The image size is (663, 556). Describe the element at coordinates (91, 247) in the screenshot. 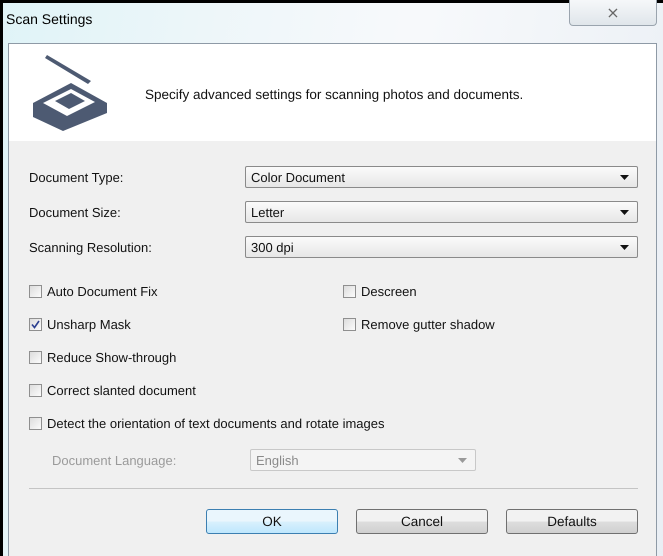

I see `field-label: Scanning Resolution:` at that location.